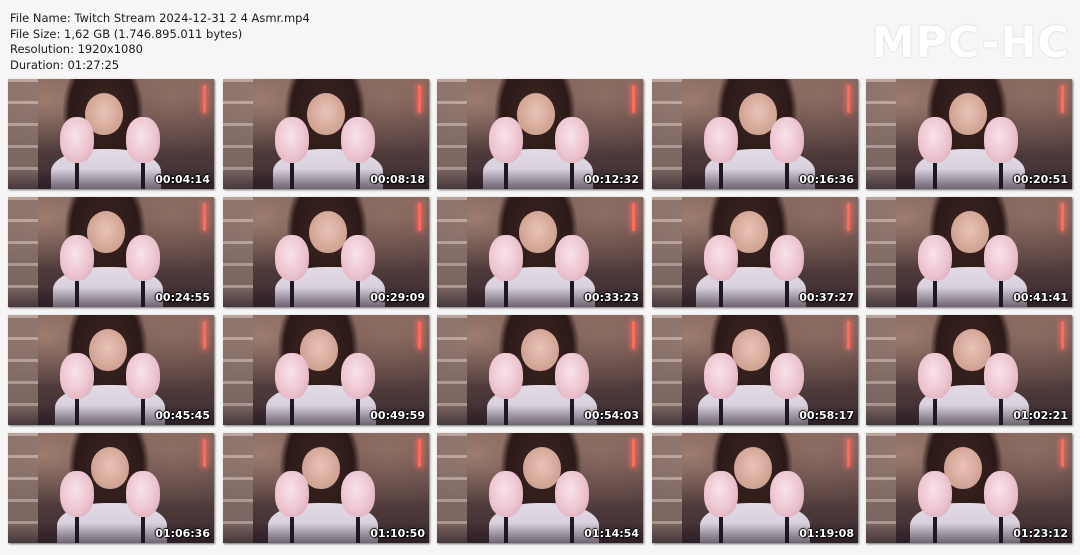 This screenshot has height=555, width=1080. Describe the element at coordinates (397, 179) in the screenshot. I see `thumbnail-timestamp: 00:08:18` at that location.